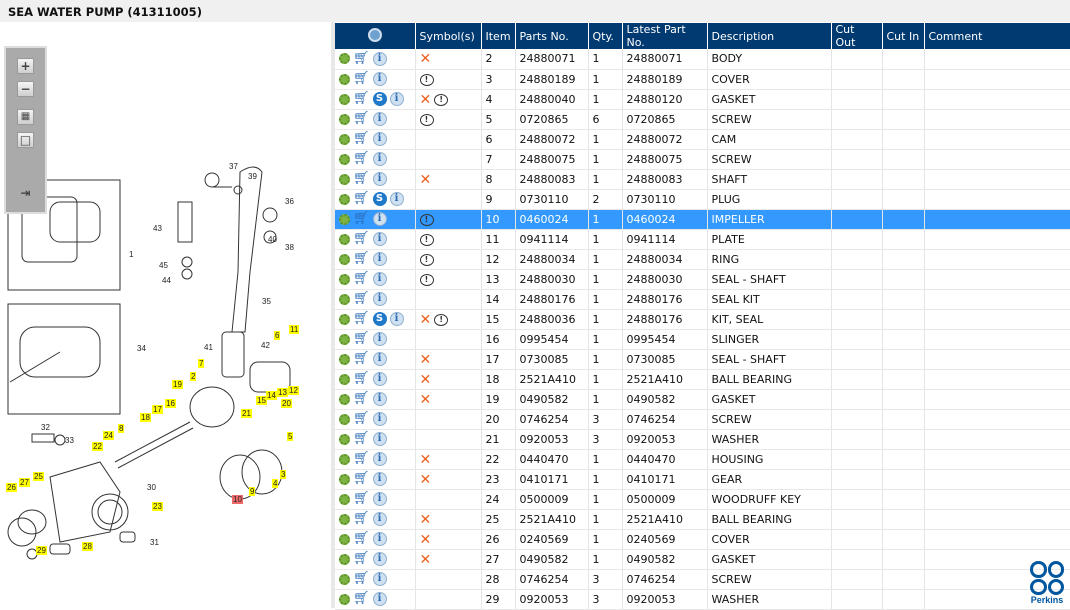 The image size is (1070, 610). Describe the element at coordinates (498, 36) in the screenshot. I see `column-header-item: Item` at that location.